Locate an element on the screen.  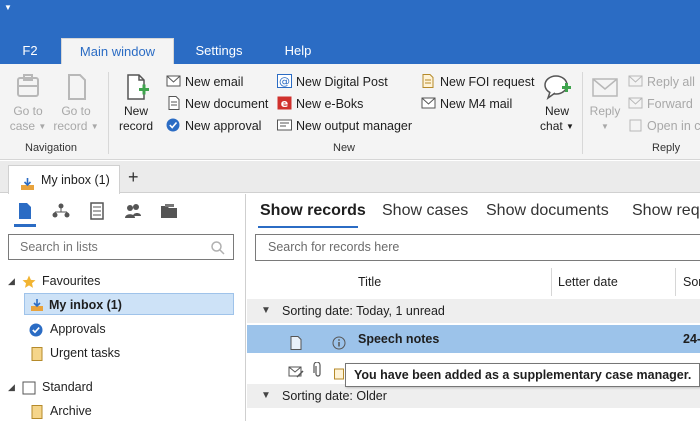
at-sign-icon: @ is located at coordinates (284, 81).